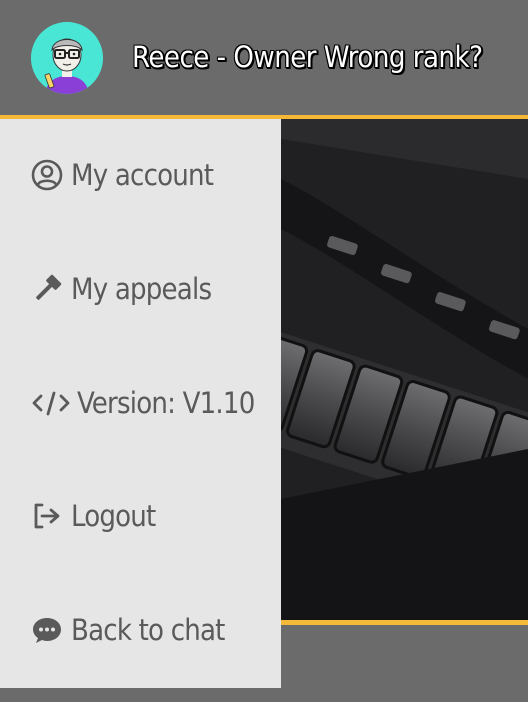  I want to click on gavel-icon, so click(48, 289).